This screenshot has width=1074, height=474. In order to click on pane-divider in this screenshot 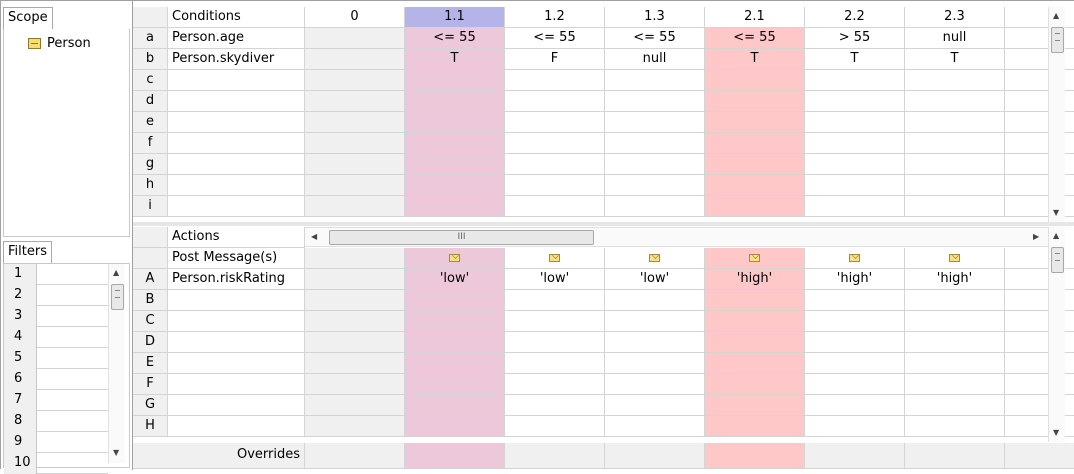, I will do `click(603, 224)`.